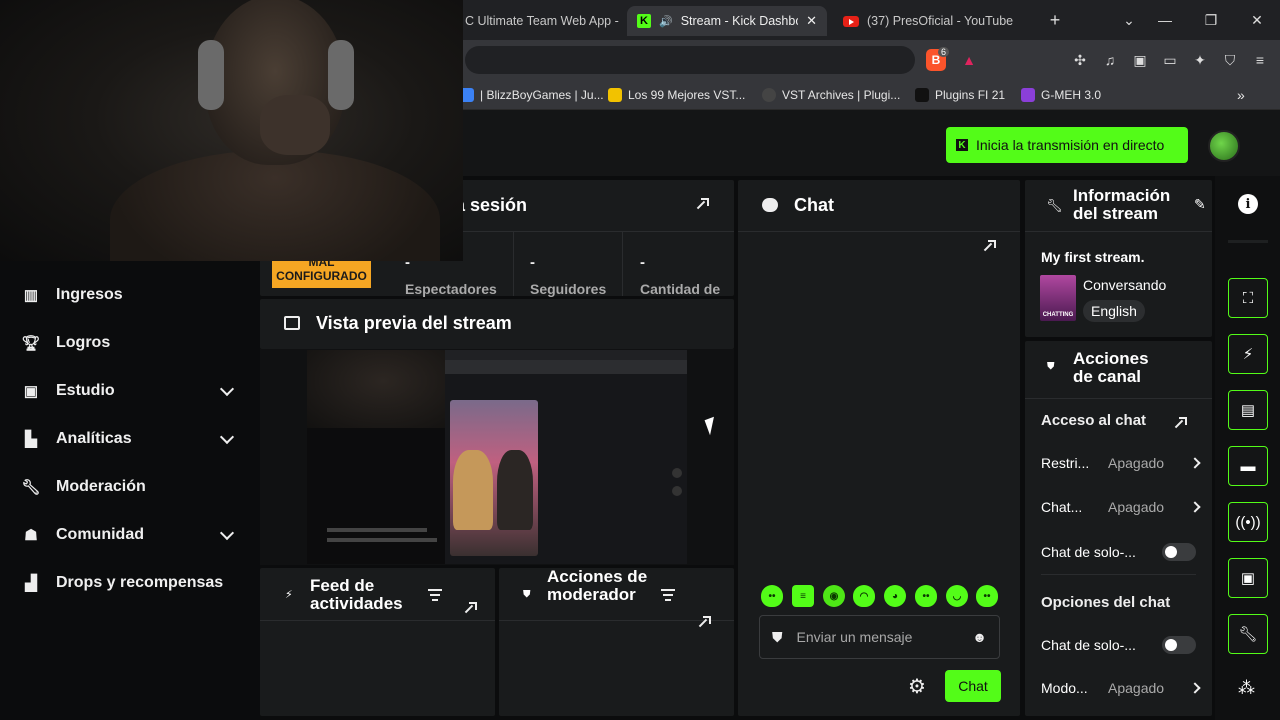 This screenshot has width=1280, height=720. I want to click on tab-kick-dashboard: K 🔊 Stream - Kick Dashboa ✕, so click(727, 21).